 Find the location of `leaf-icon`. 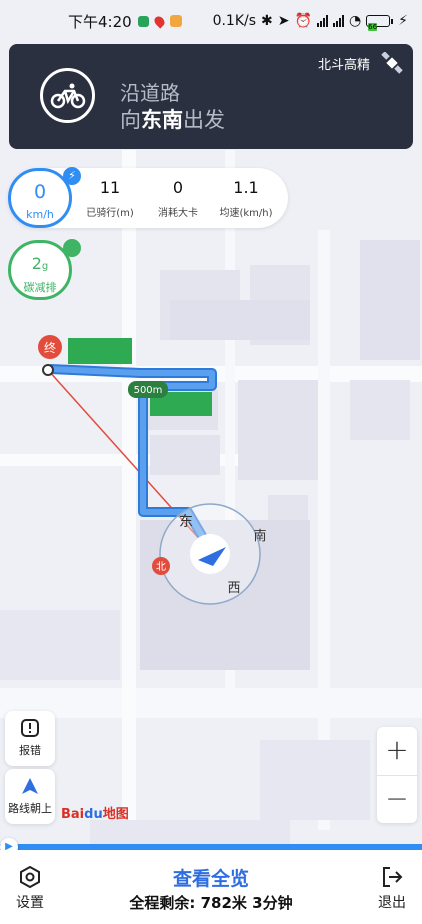

leaf-icon is located at coordinates (72, 248).